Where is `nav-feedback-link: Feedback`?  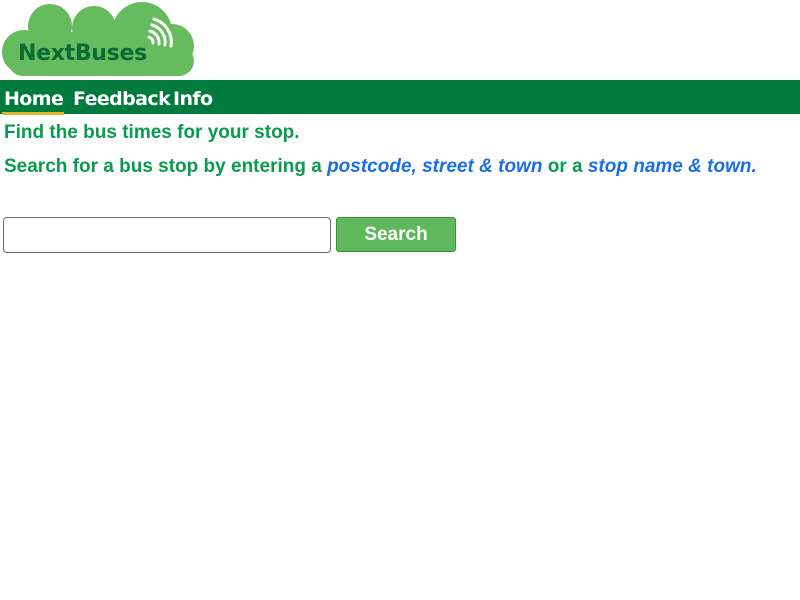 nav-feedback-link: Feedback is located at coordinates (122, 97).